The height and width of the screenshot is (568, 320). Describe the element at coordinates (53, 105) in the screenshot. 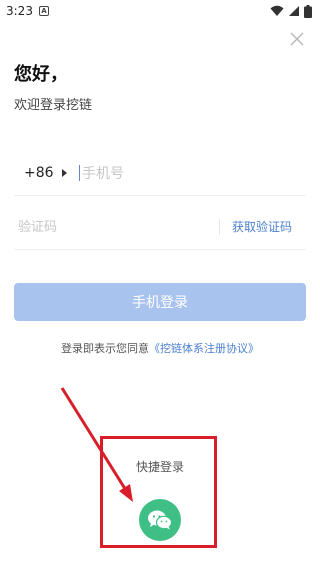

I see `welcome-text: 欢迎登录挖链` at that location.